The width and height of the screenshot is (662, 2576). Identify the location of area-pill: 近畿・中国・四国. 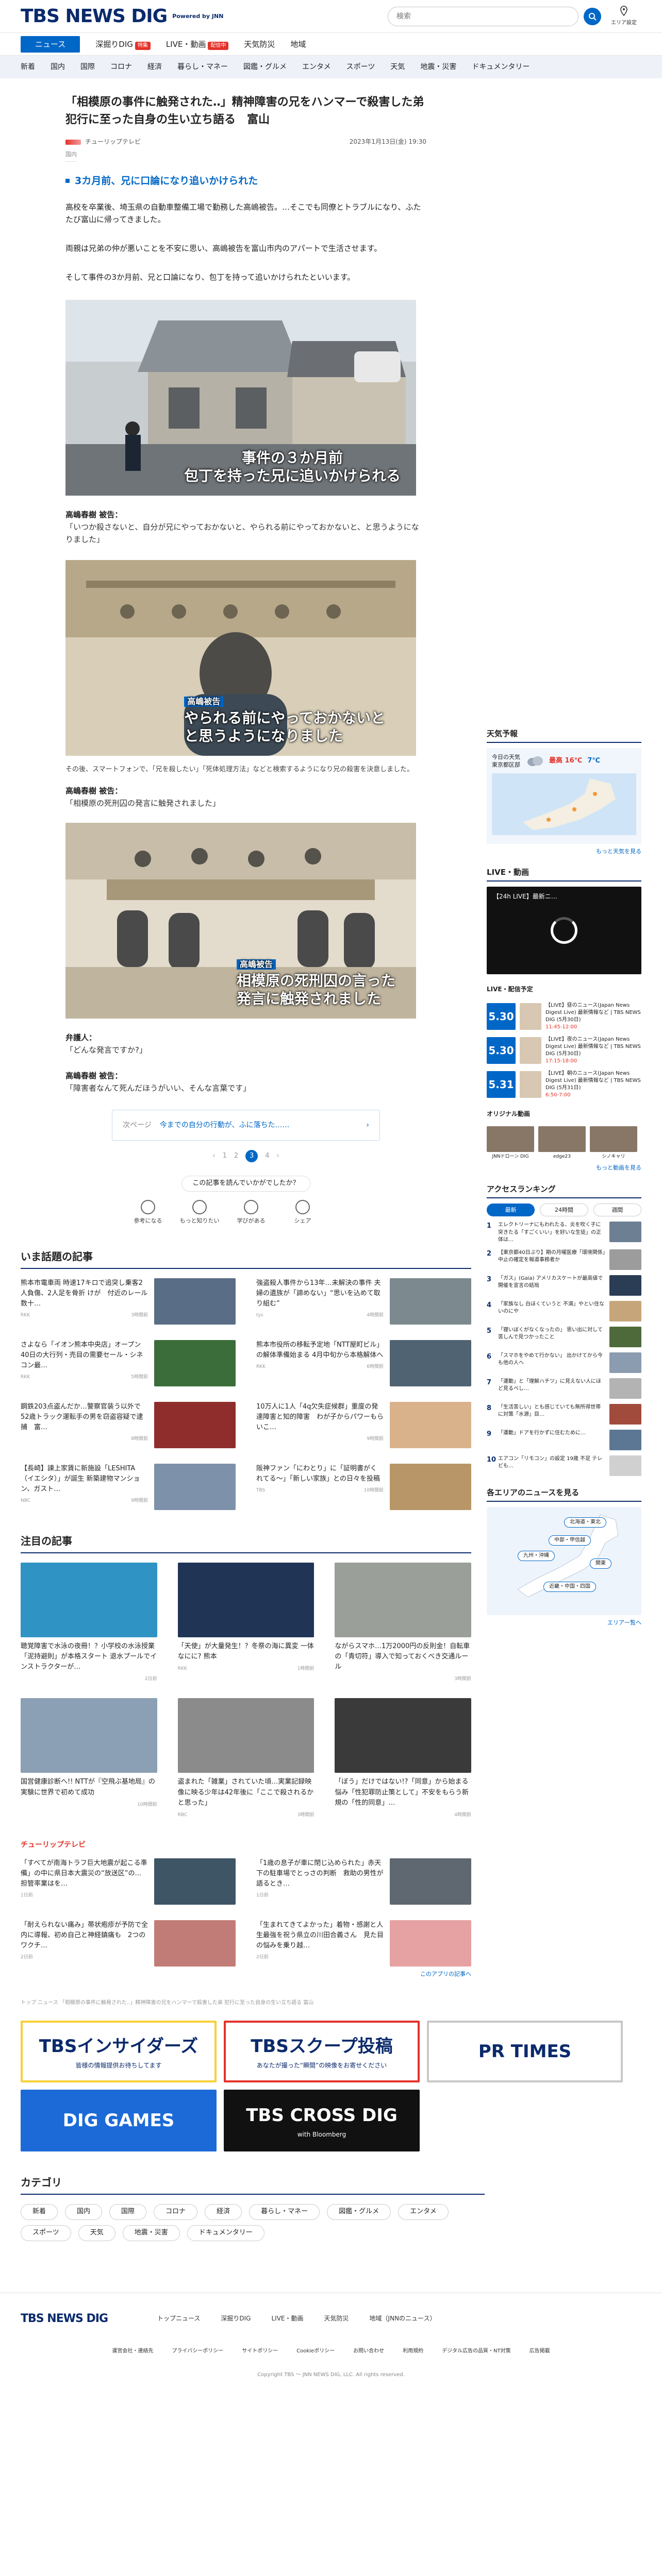
(569, 1586).